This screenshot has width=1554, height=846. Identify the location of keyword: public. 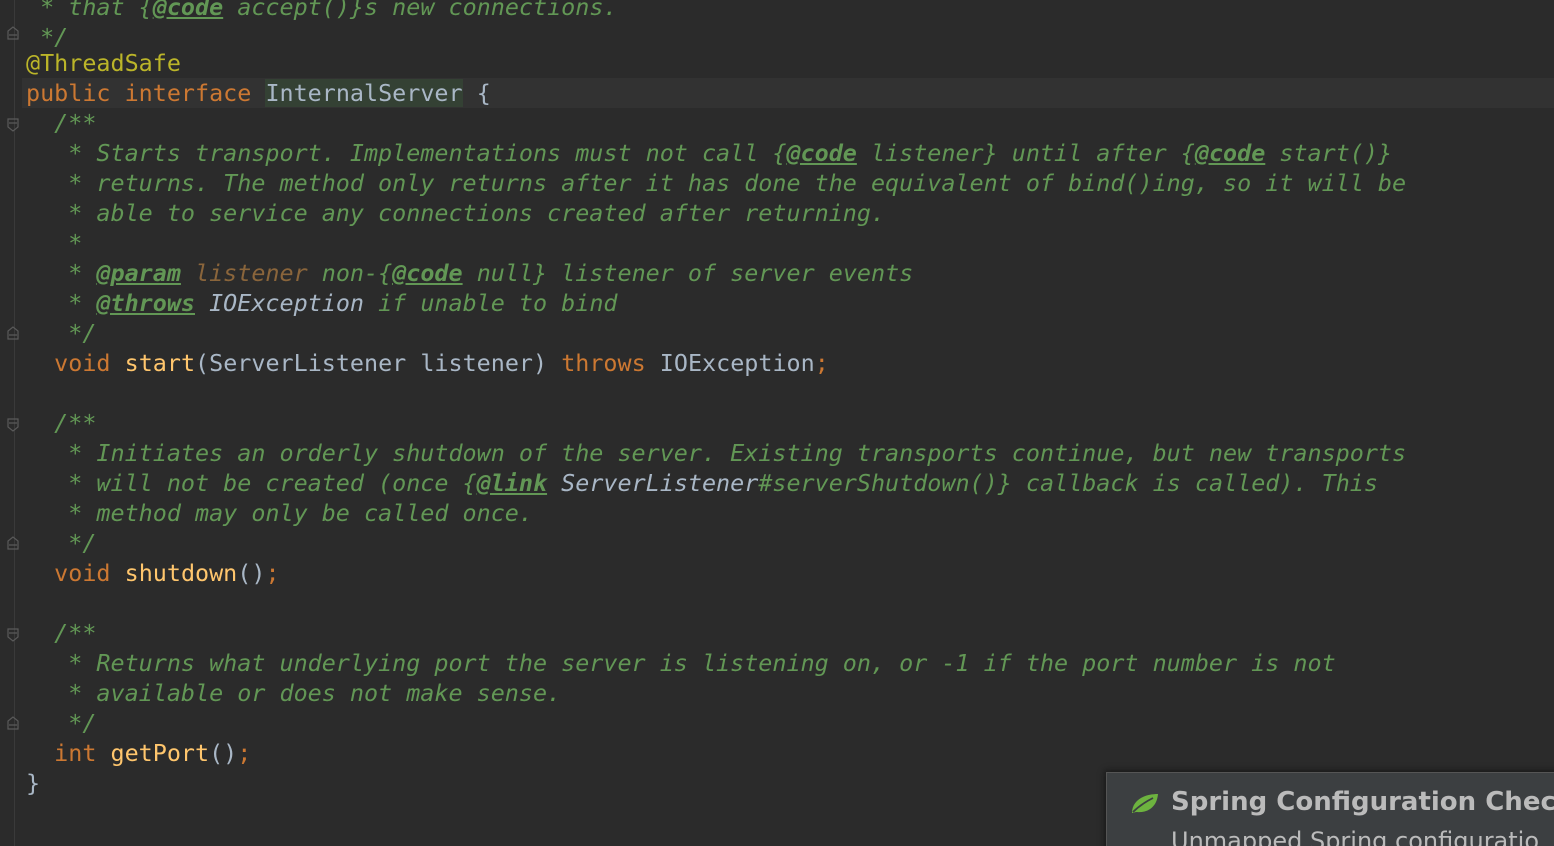
(68, 93).